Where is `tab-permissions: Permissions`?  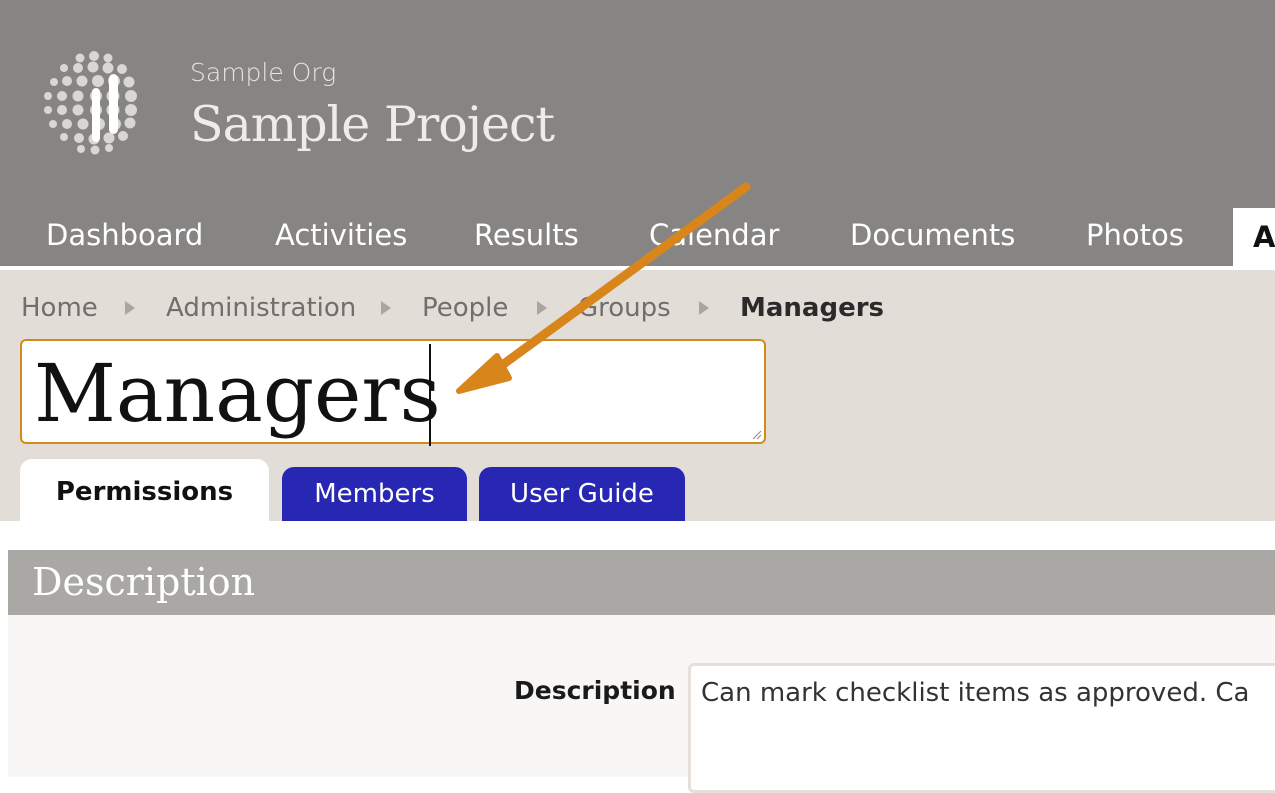 tab-permissions: Permissions is located at coordinates (144, 490).